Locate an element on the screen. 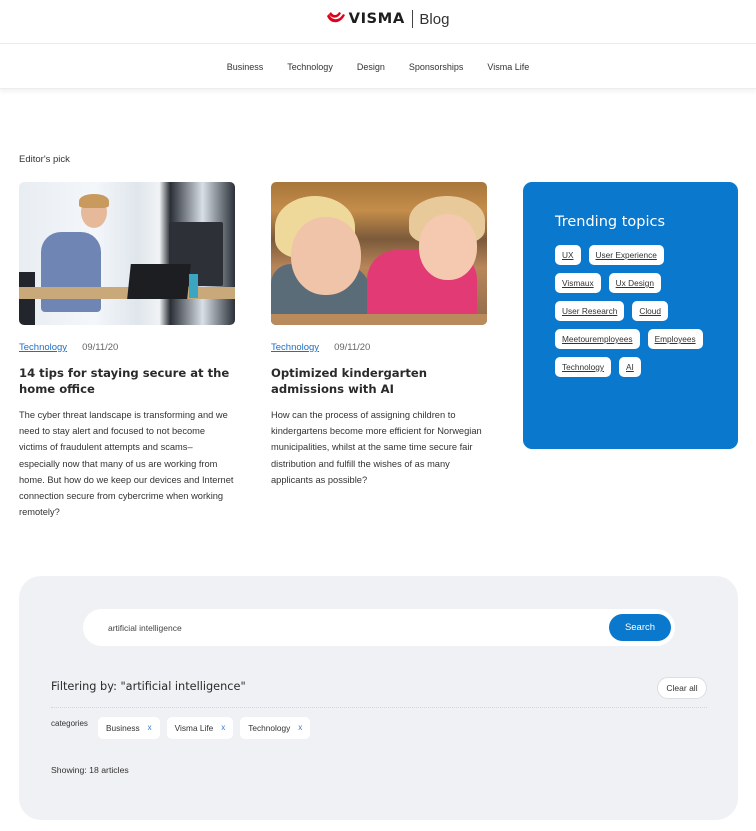  results-count: Showing: 18 articles is located at coordinates (90, 770).